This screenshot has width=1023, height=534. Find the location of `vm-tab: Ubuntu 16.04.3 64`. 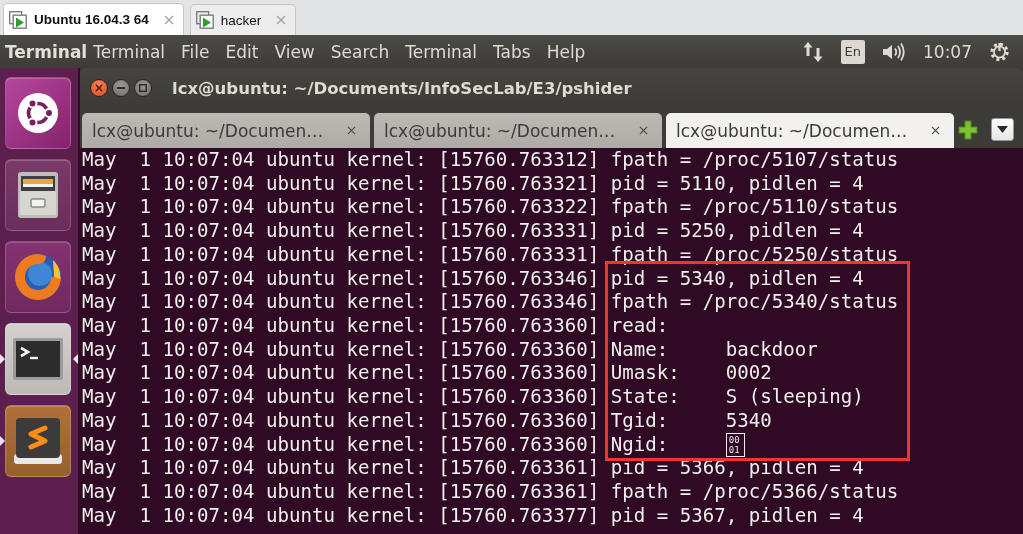

vm-tab: Ubuntu 16.04.3 64 is located at coordinates (93, 19).